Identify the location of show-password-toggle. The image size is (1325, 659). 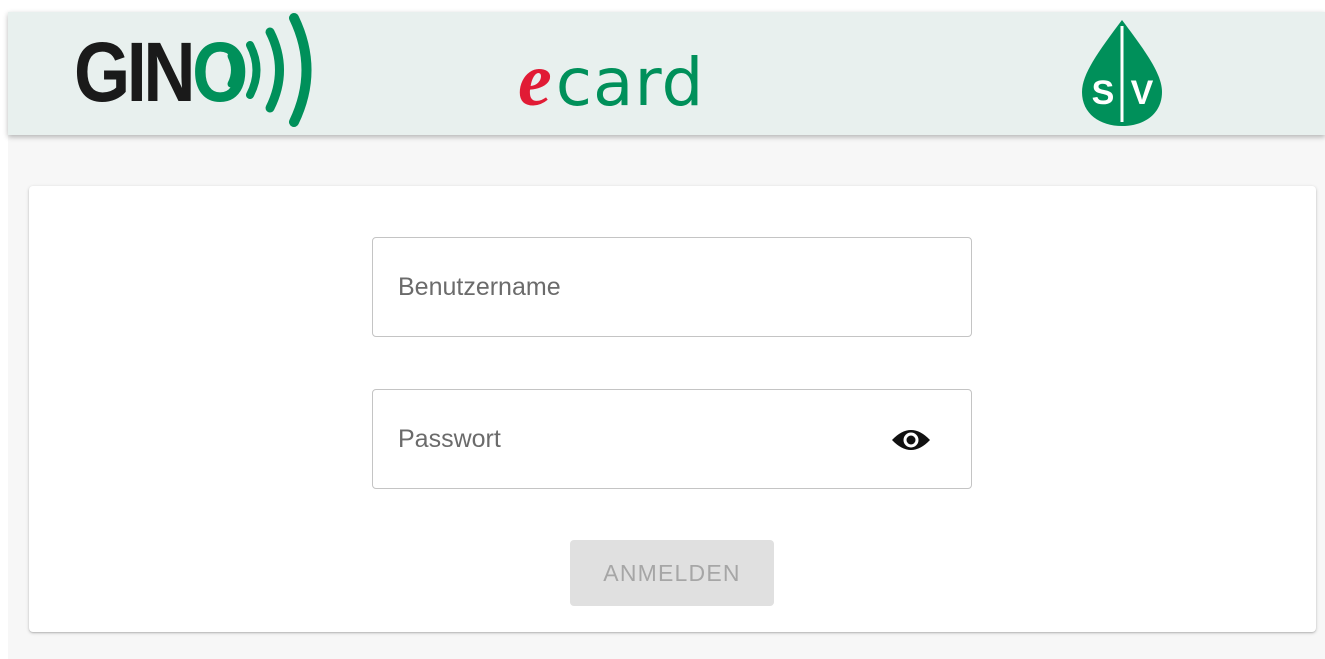
(911, 440).